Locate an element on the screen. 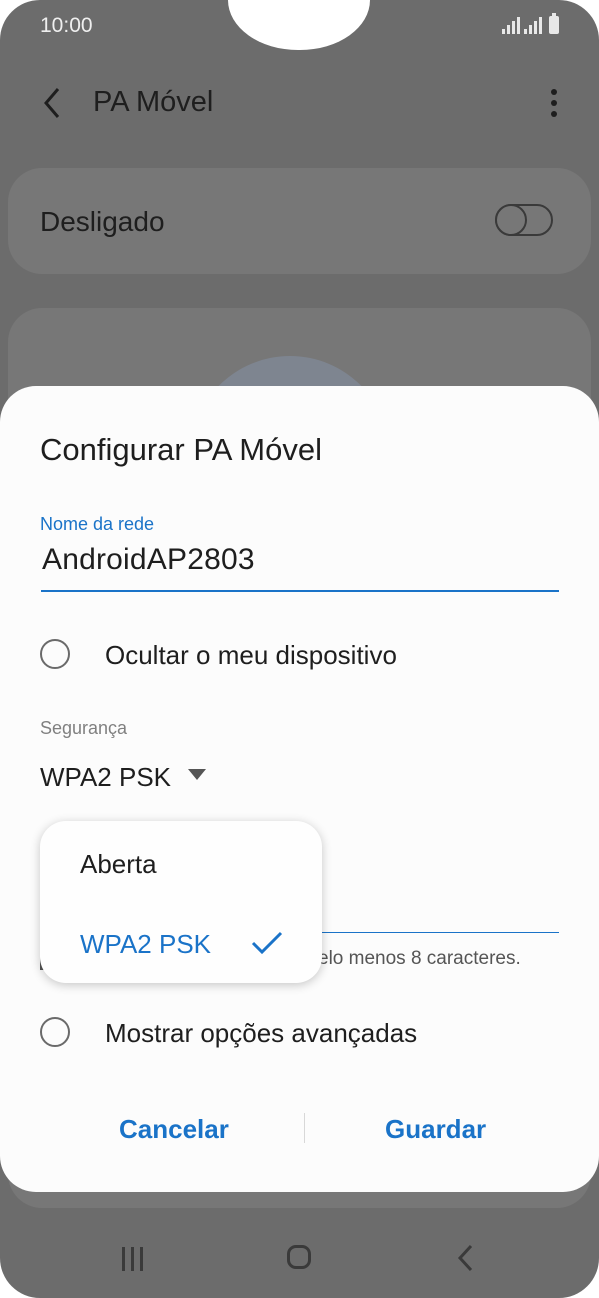  navigation-bar is located at coordinates (299, 1256).